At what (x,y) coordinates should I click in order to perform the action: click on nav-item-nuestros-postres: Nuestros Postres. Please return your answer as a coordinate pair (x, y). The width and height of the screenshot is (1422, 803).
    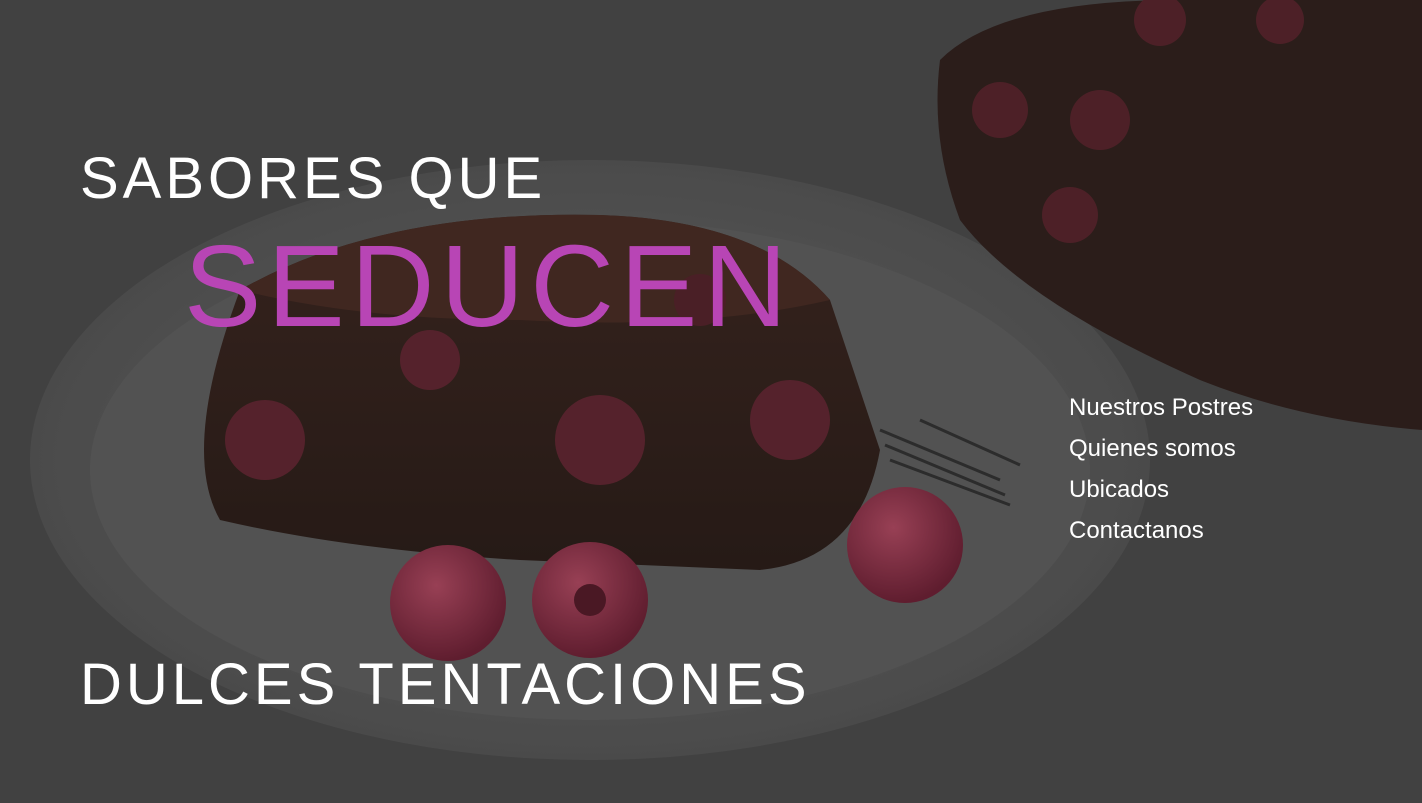
    Looking at the image, I should click on (1161, 412).